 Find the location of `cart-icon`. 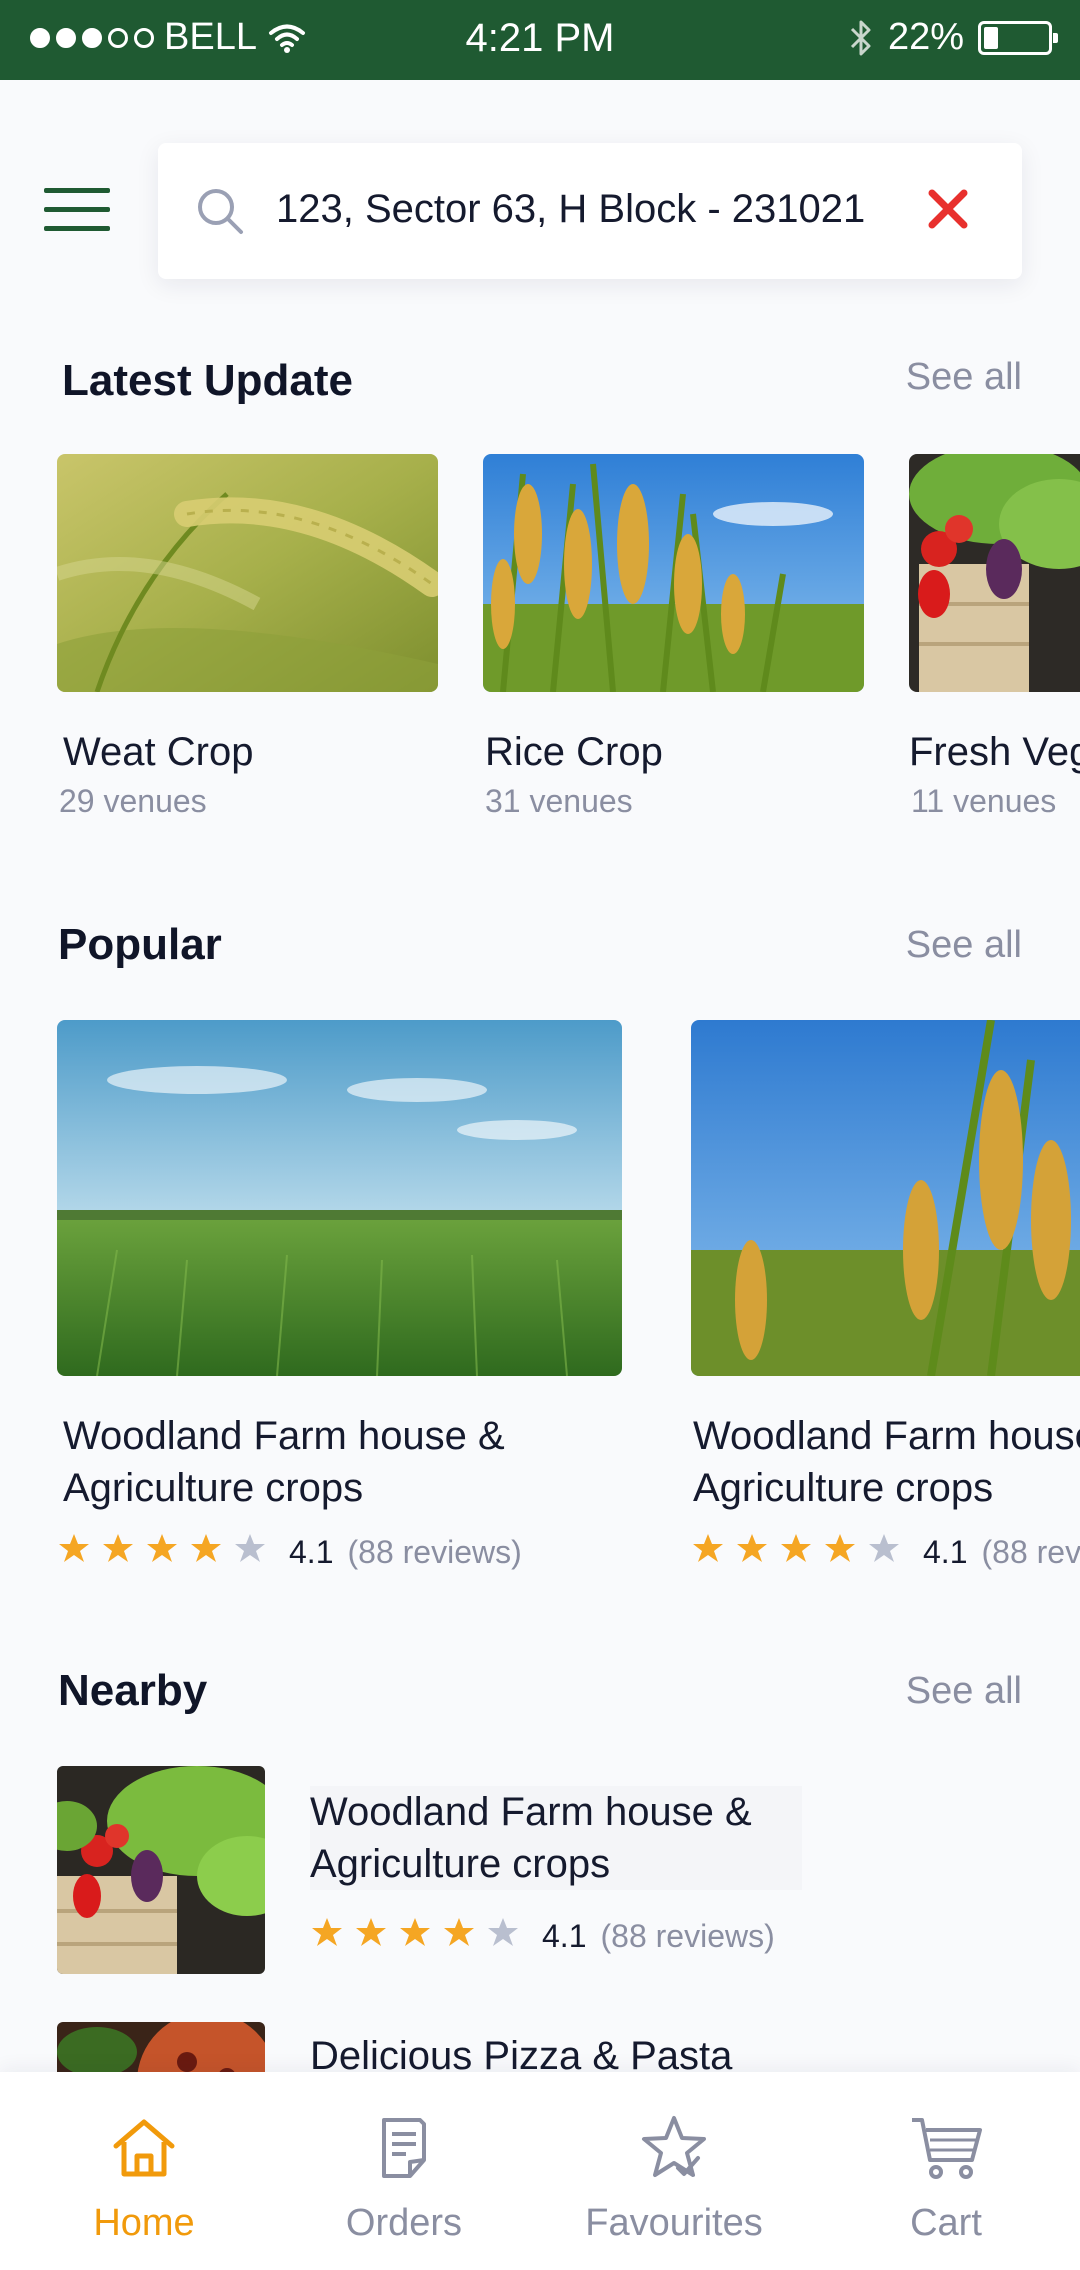

cart-icon is located at coordinates (947, 2148).